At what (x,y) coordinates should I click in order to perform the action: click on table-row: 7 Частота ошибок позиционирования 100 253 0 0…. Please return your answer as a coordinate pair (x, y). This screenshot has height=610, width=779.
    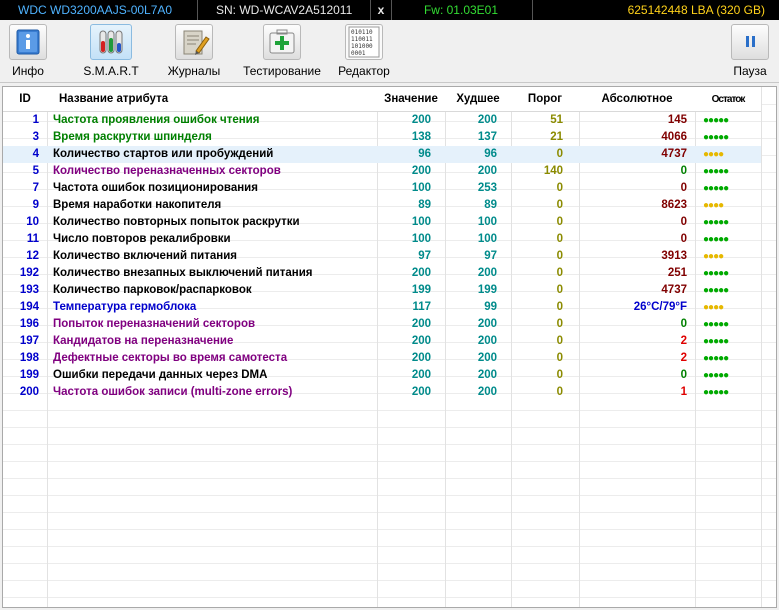
    Looking at the image, I should click on (382, 188).